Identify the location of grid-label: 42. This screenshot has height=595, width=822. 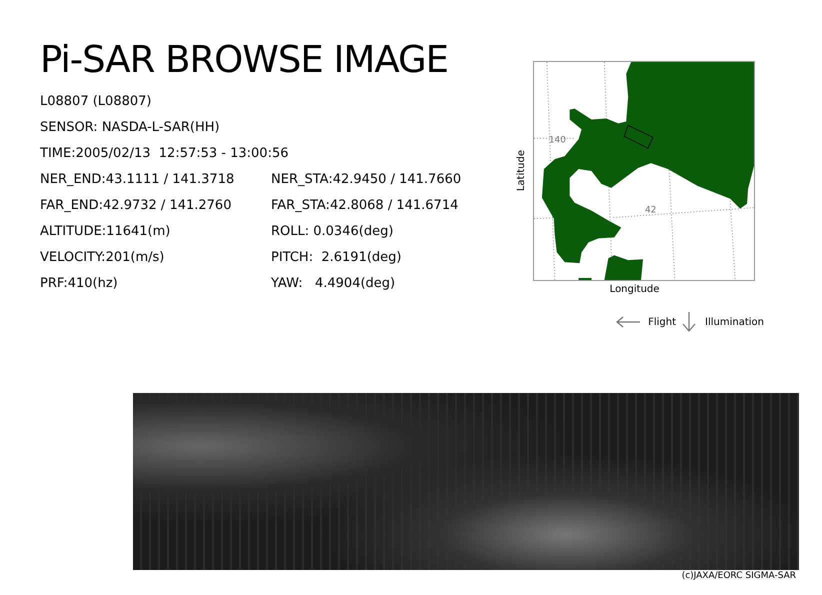
(650, 211).